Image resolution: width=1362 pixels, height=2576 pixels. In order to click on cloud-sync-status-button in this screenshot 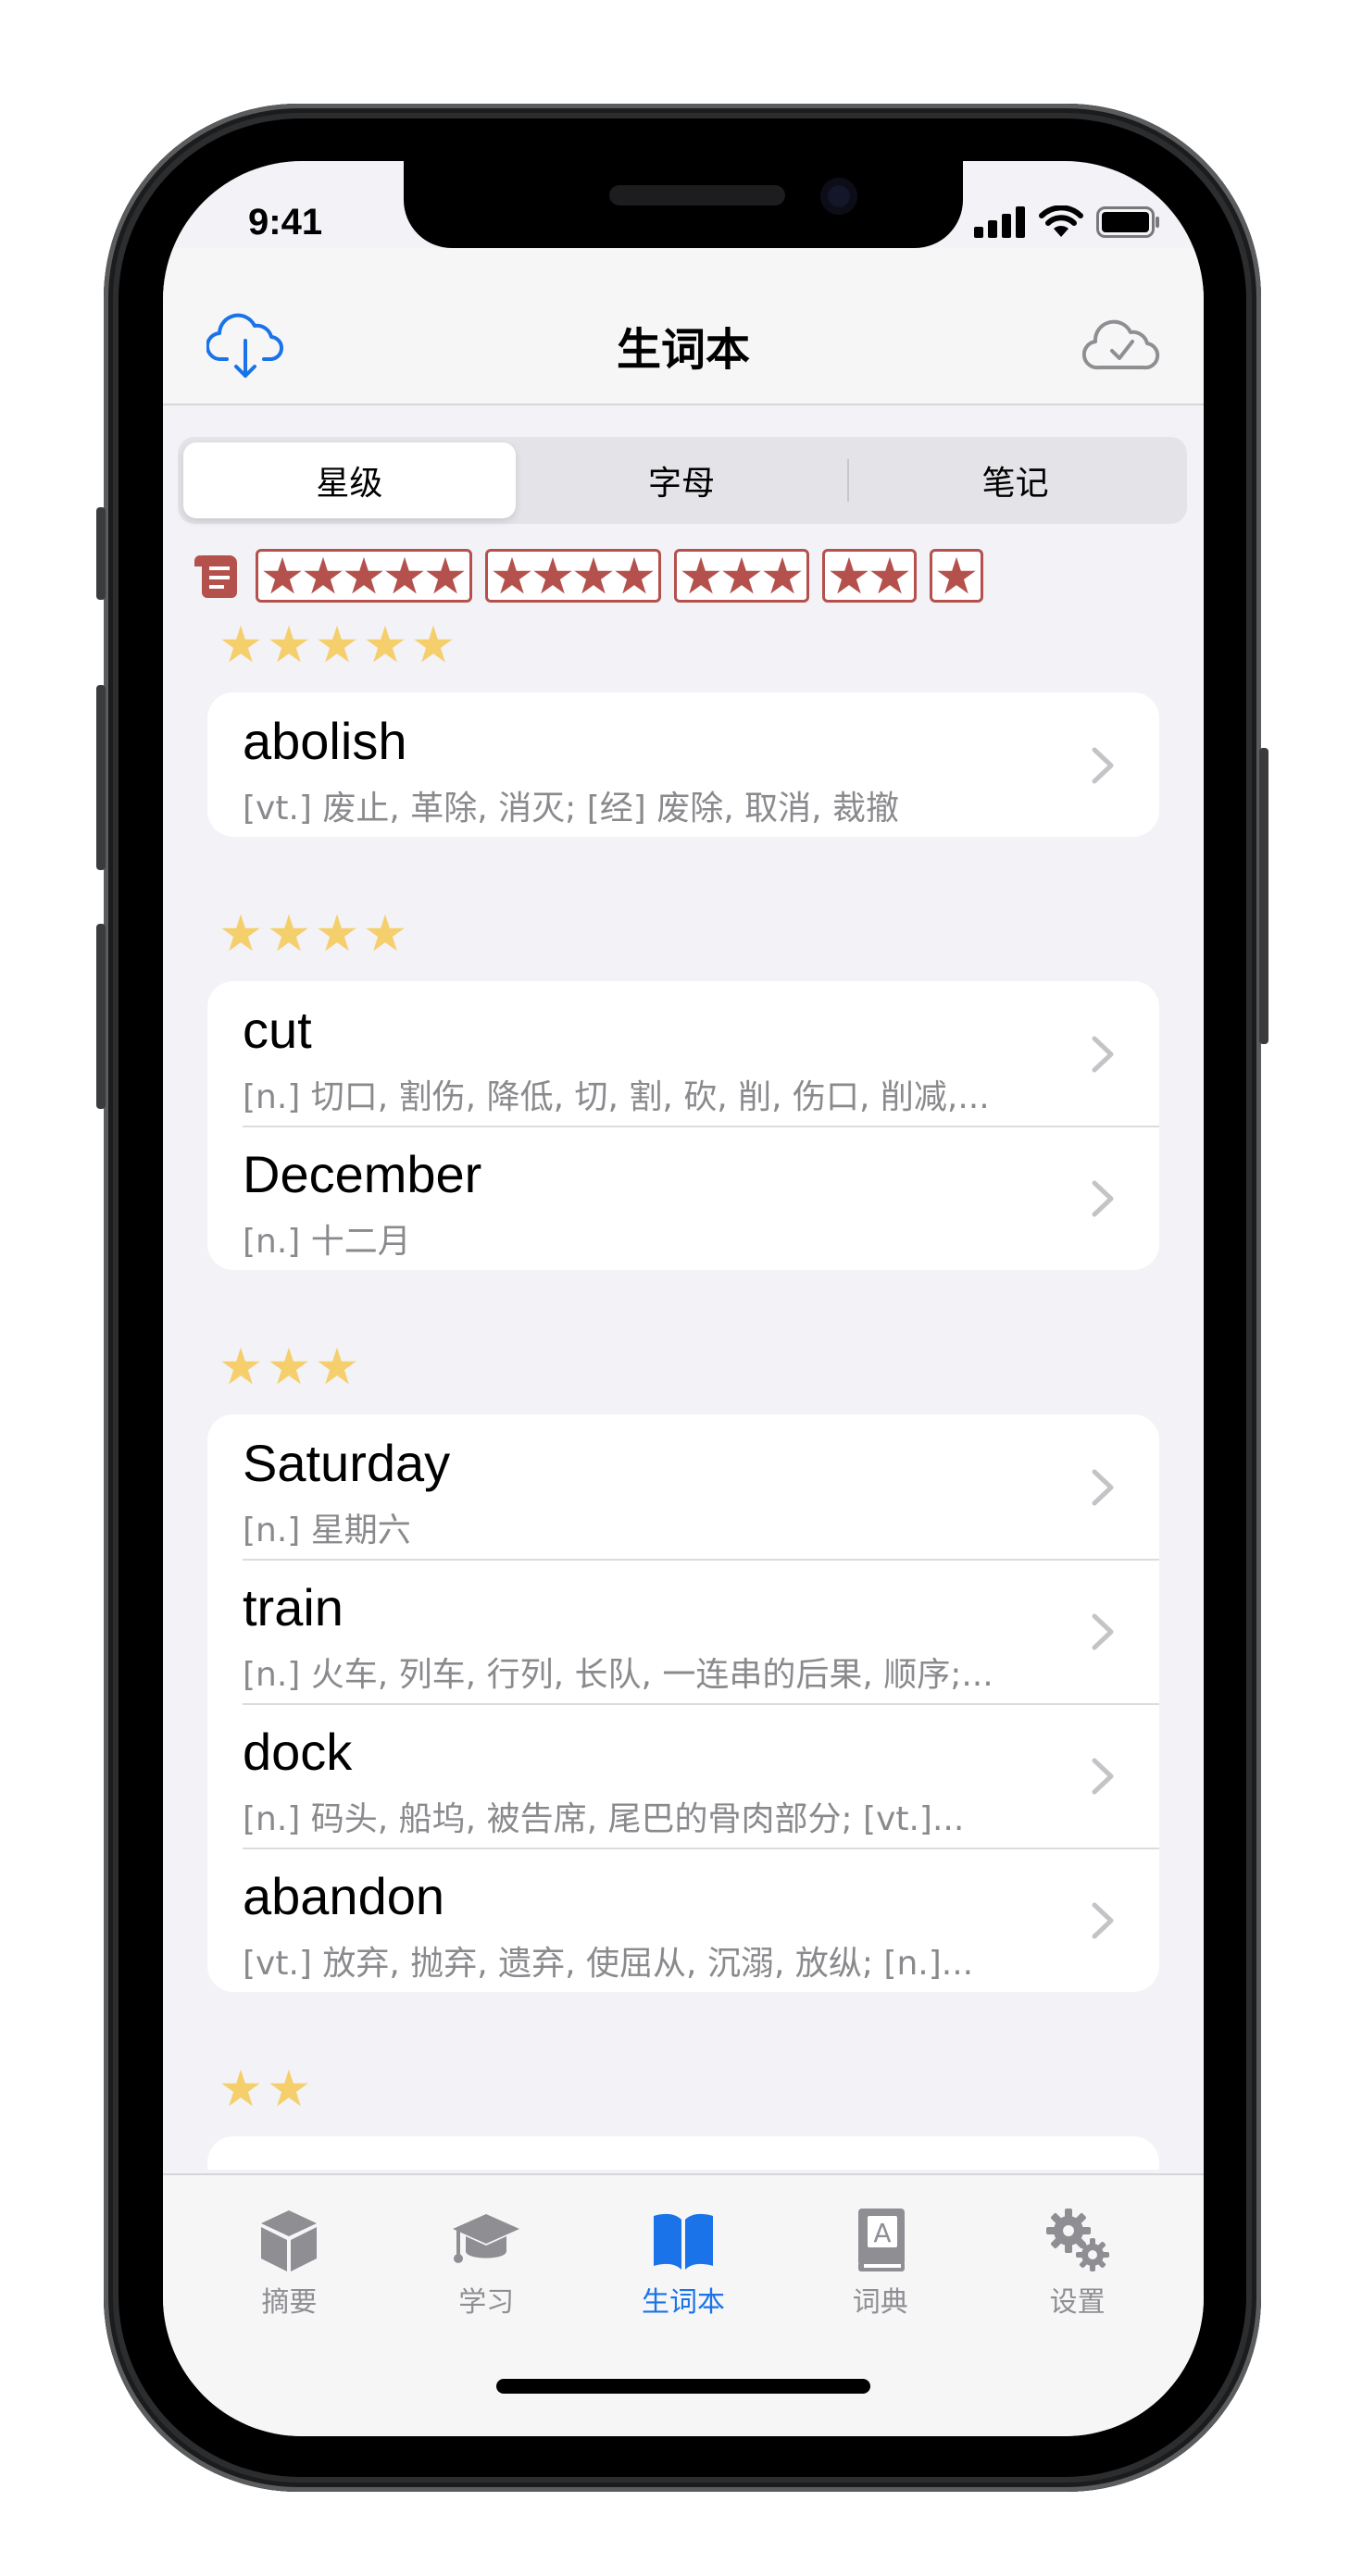, I will do `click(1121, 344)`.